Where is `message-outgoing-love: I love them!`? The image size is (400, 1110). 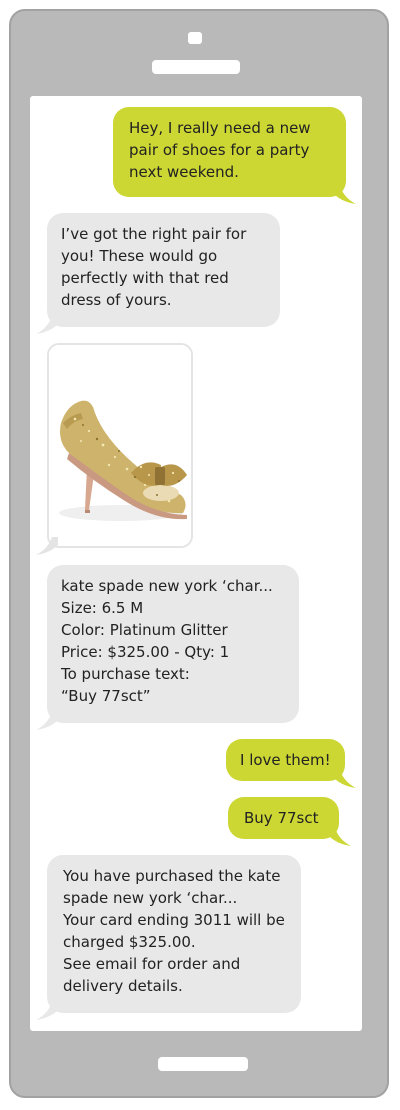 message-outgoing-love: I love them! is located at coordinates (285, 760).